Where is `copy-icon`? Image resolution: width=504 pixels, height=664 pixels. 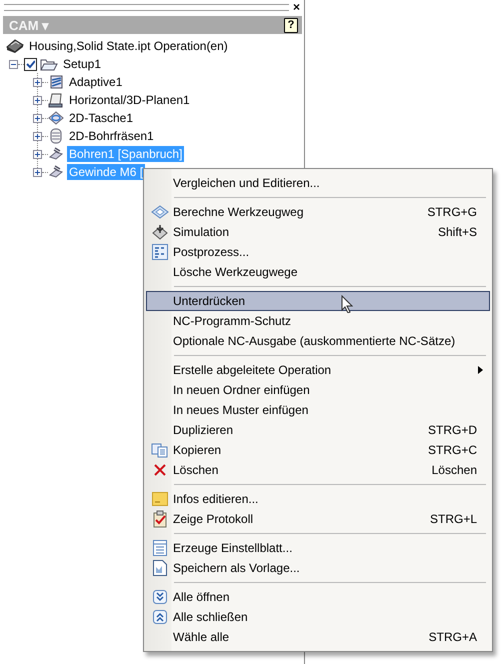
copy-icon is located at coordinates (160, 450).